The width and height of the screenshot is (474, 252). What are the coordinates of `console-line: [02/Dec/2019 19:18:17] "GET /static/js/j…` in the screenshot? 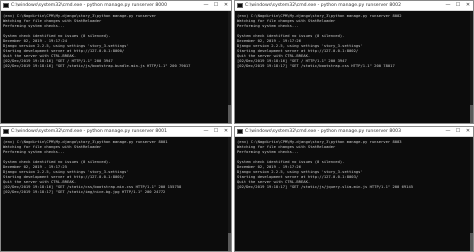 It's located at (325, 186).